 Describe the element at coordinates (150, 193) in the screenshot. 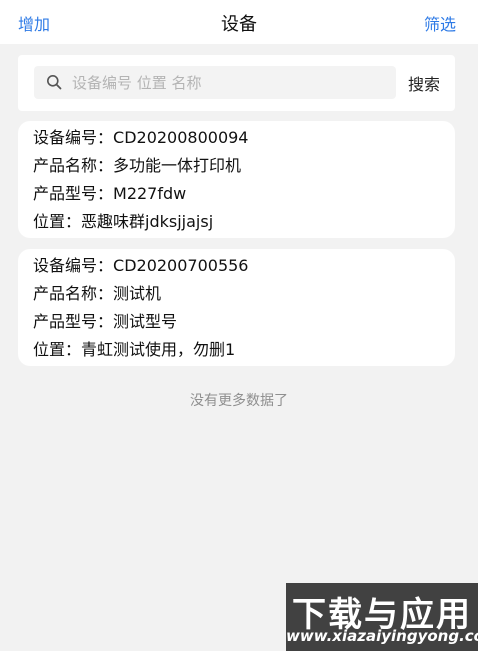

I see `device-model: M227fdw` at that location.